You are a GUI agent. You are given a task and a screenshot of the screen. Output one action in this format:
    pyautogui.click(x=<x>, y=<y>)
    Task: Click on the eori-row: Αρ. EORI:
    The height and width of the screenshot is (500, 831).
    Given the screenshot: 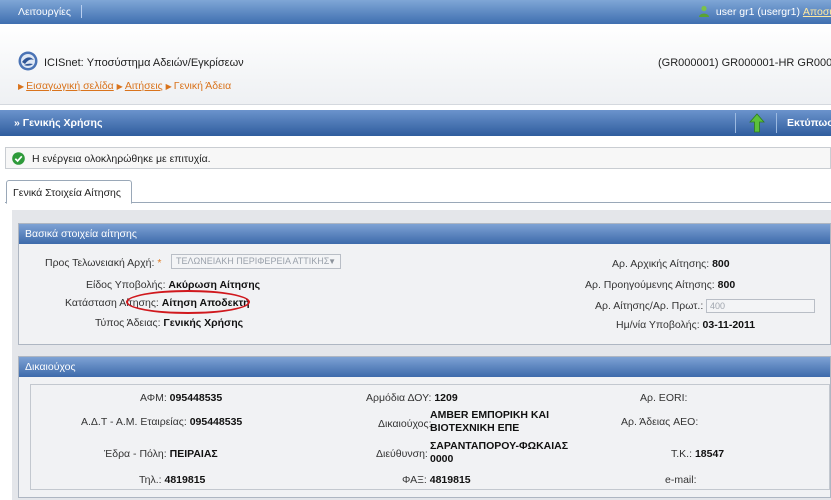 What is the action you would take?
    pyautogui.click(x=663, y=398)
    